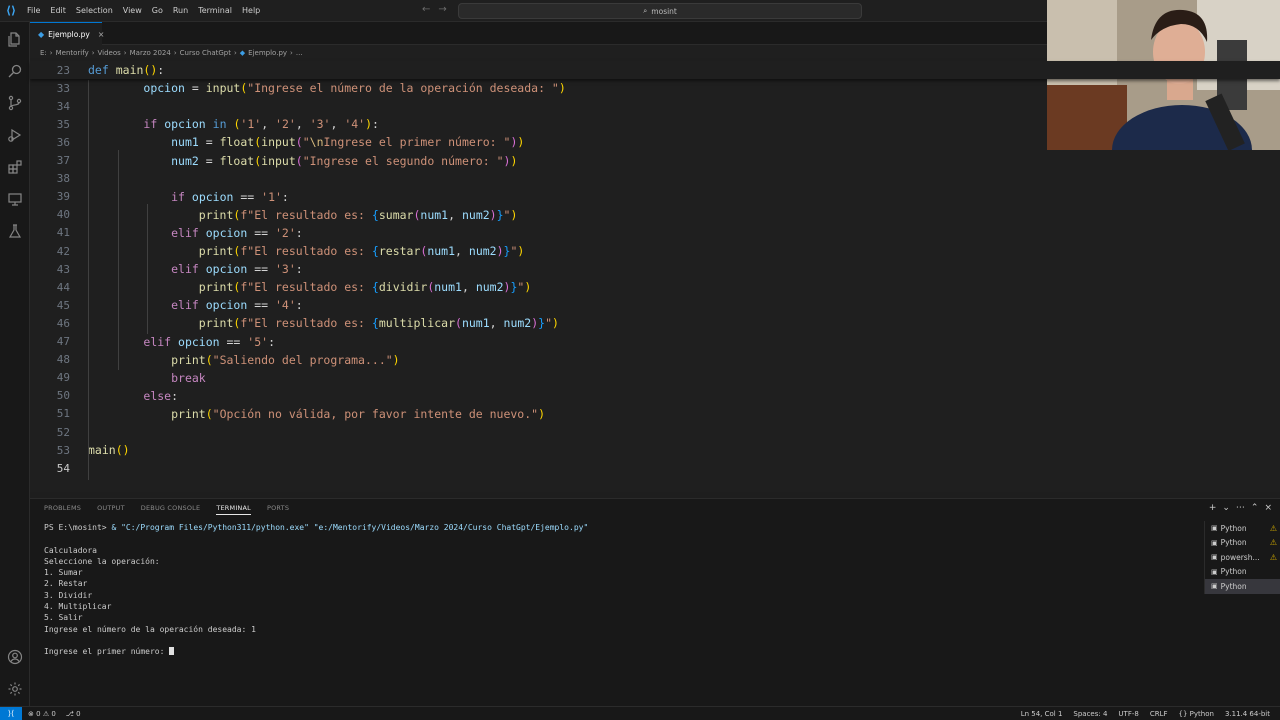 This screenshot has height=720, width=1280. Describe the element at coordinates (660, 11) in the screenshot. I see `command-center-search: ⌕ mosint` at that location.